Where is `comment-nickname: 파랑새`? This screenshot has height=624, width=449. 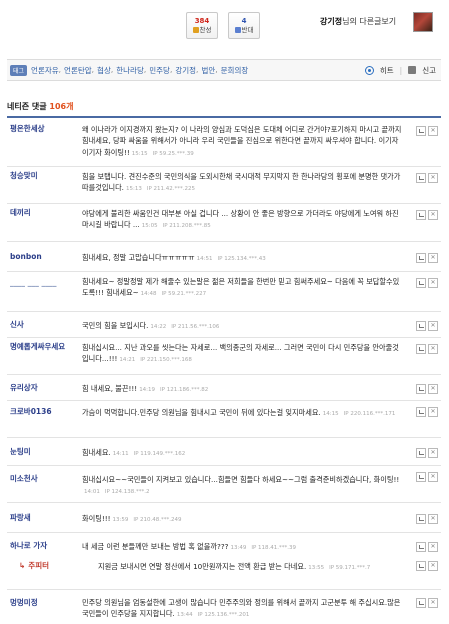
comment-nickname: 파랑새 is located at coordinates (43, 518).